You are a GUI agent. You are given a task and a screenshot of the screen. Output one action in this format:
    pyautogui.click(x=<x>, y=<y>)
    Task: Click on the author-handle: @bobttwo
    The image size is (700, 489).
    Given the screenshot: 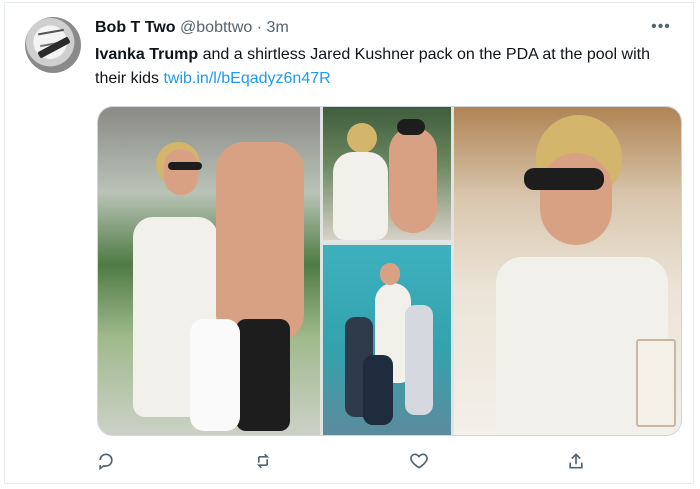 What is the action you would take?
    pyautogui.click(x=216, y=27)
    